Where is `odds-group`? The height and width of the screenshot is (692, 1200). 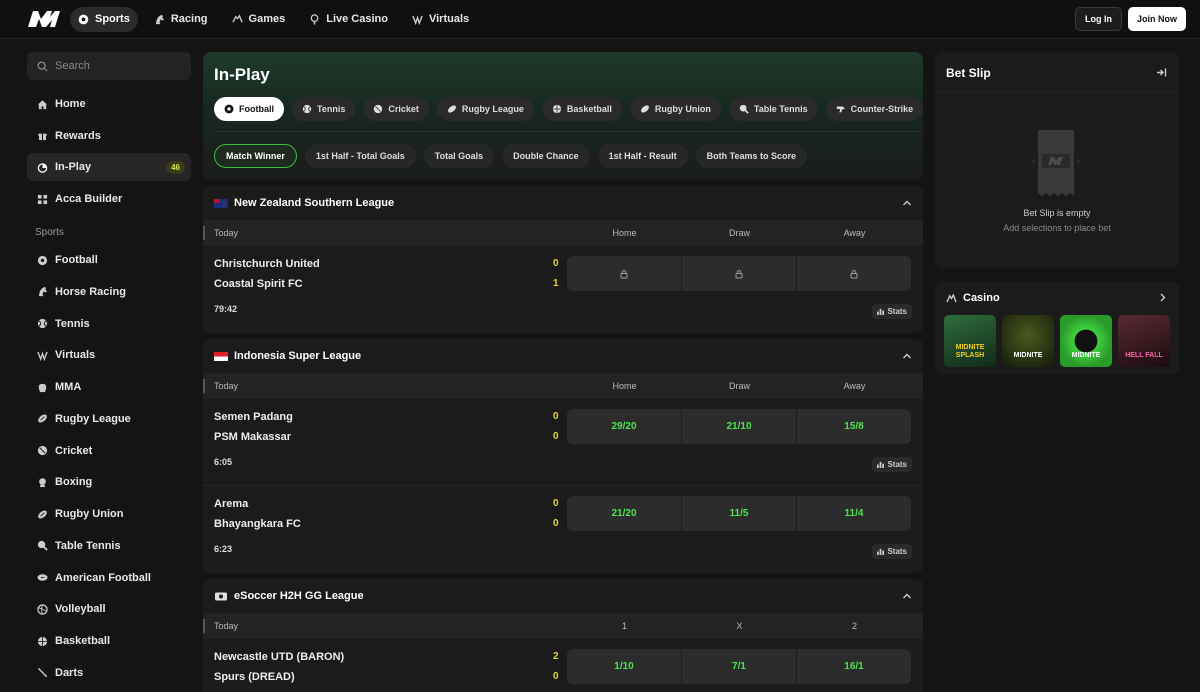 odds-group is located at coordinates (739, 273).